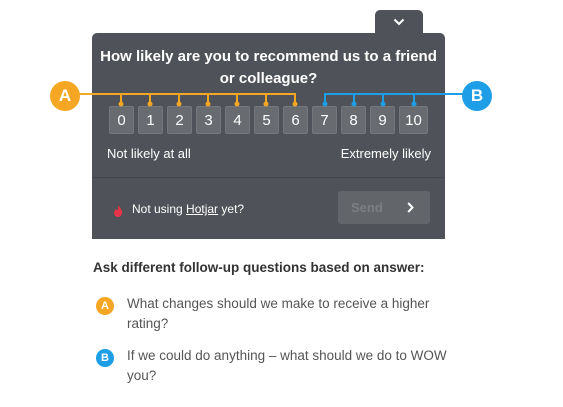 The width and height of the screenshot is (563, 407). What do you see at coordinates (477, 96) in the screenshot?
I see `badge-b-large: B` at bounding box center [477, 96].